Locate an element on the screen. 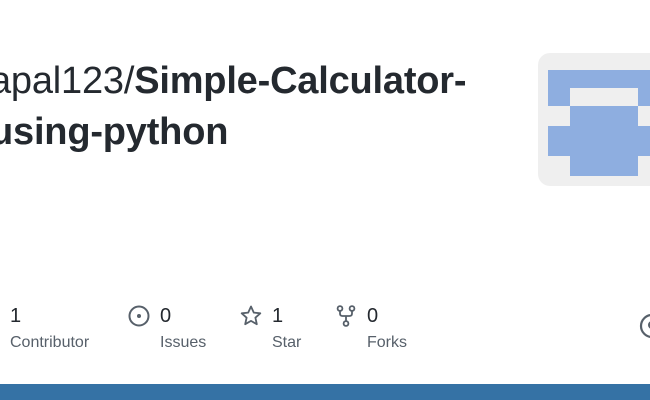 The width and height of the screenshot is (650, 400). owner-avatar is located at coordinates (594, 119).